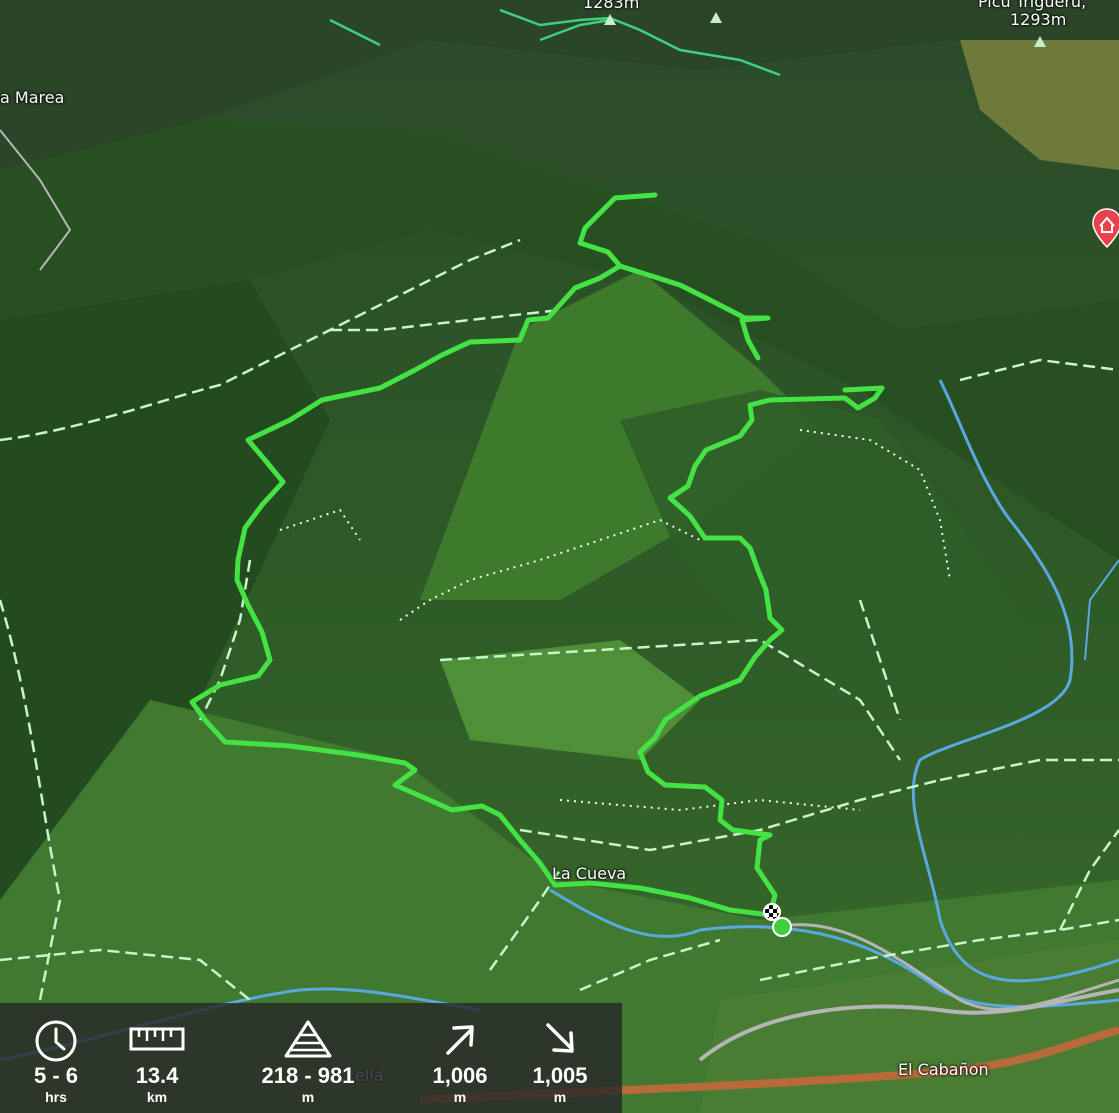  I want to click on stat-ascent: 1,006 m, so click(460, 1058).